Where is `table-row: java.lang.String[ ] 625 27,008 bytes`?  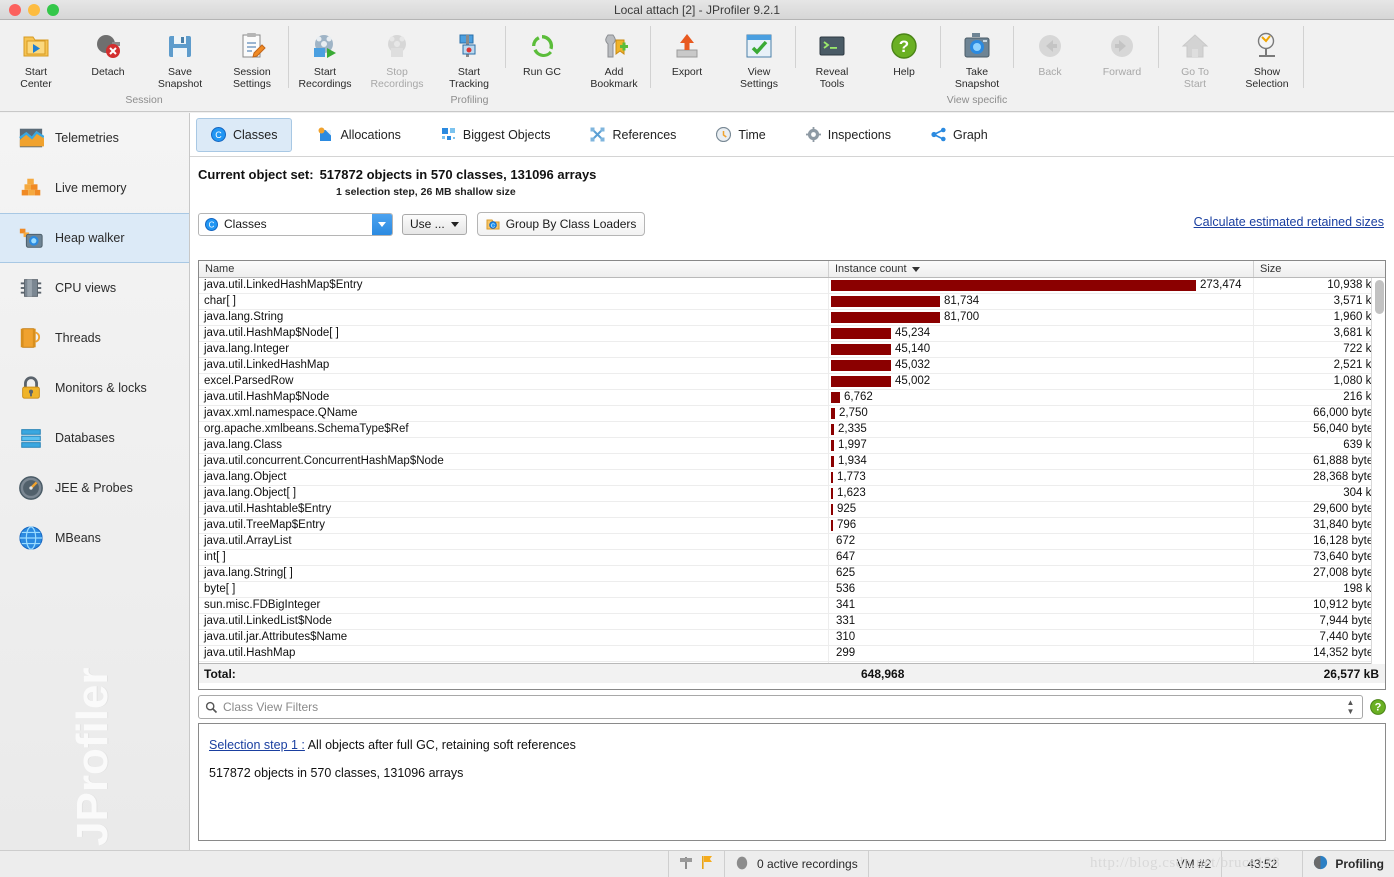 table-row: java.lang.String[ ] 625 27,008 bytes is located at coordinates (792, 574).